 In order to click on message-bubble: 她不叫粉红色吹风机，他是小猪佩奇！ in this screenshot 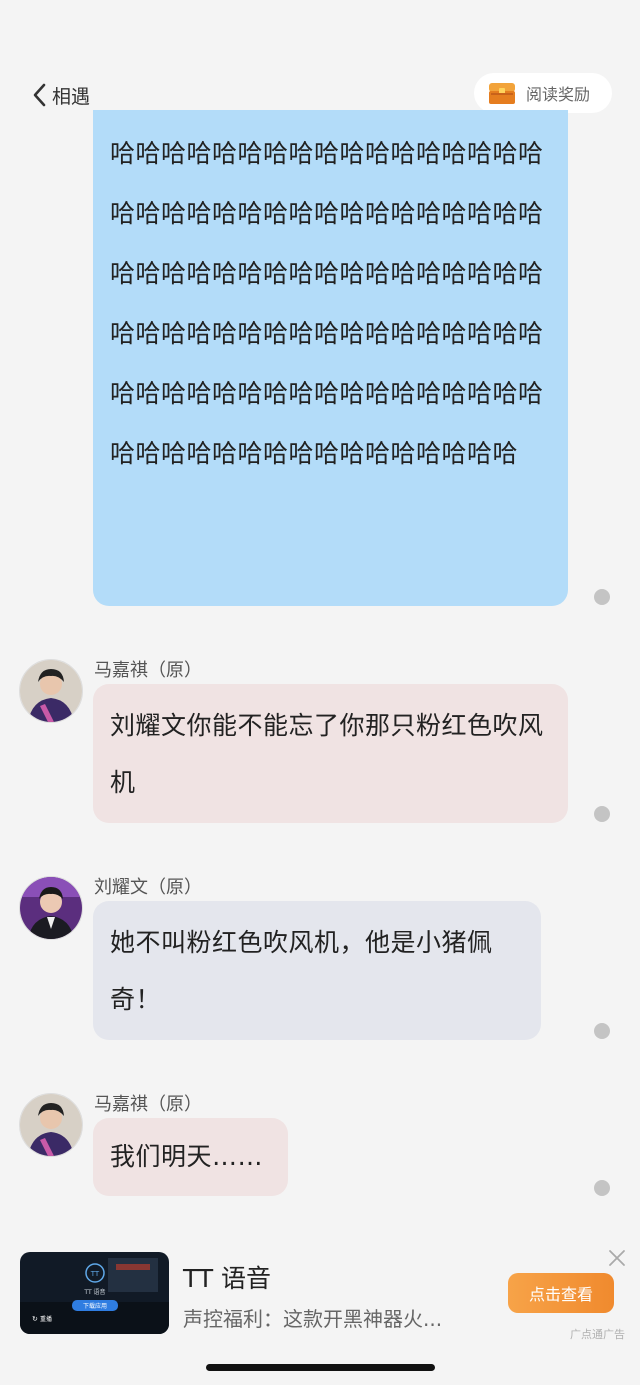, I will do `click(317, 970)`.